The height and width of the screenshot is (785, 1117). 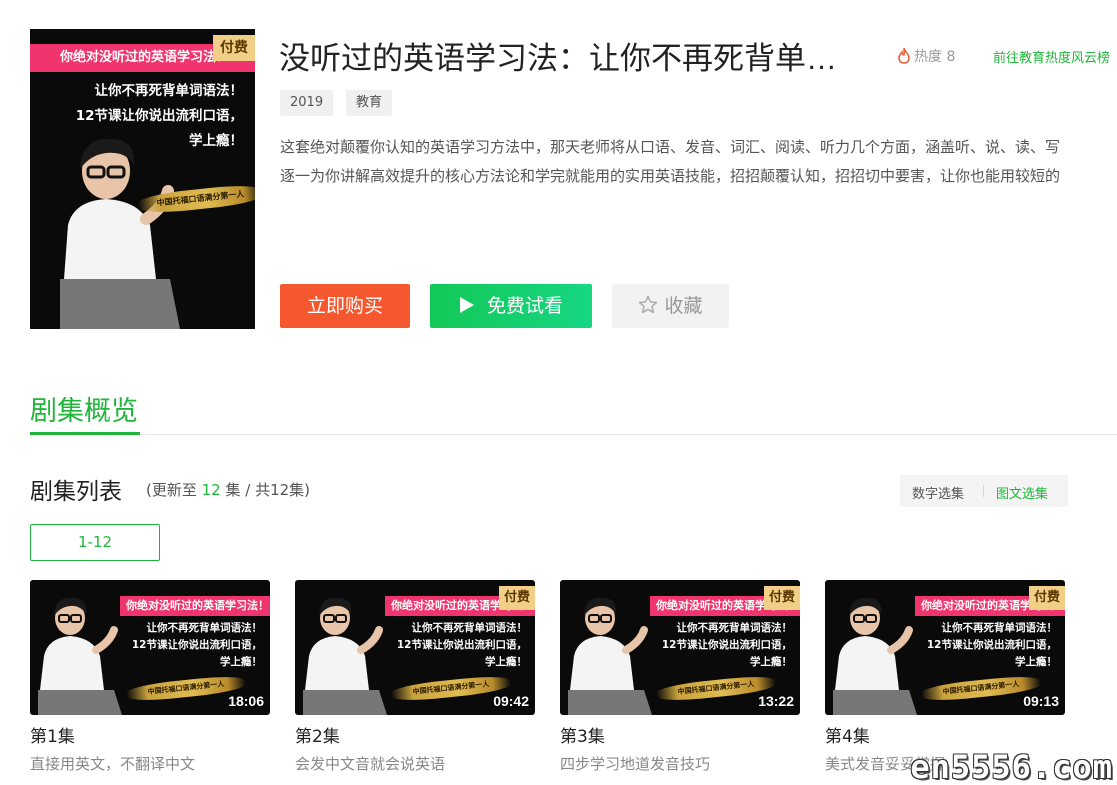 What do you see at coordinates (1041, 701) in the screenshot?
I see `episode-duration: 09:13` at bounding box center [1041, 701].